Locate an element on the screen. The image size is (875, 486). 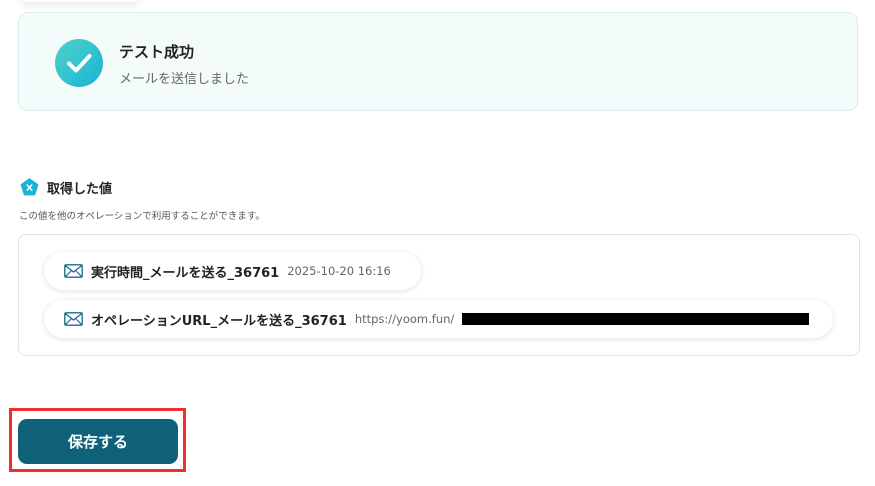
value-chip-execution-time: 実行時間_メールを送る_36761 2025-10-20 16:16 is located at coordinates (232, 271).